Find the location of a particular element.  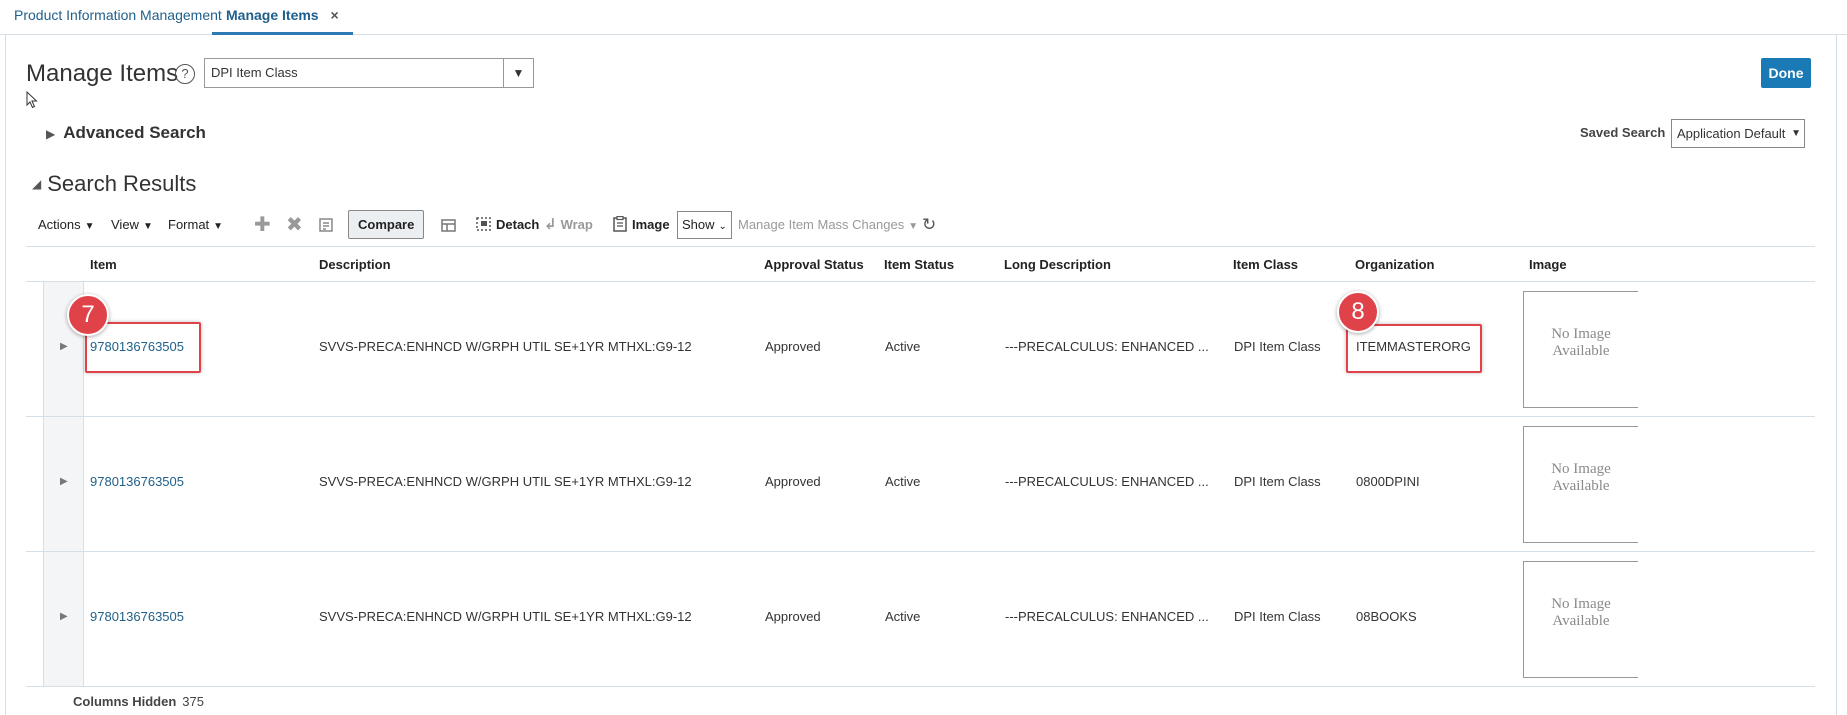

columns-hidden-label: Columns Hidden is located at coordinates (125, 701).